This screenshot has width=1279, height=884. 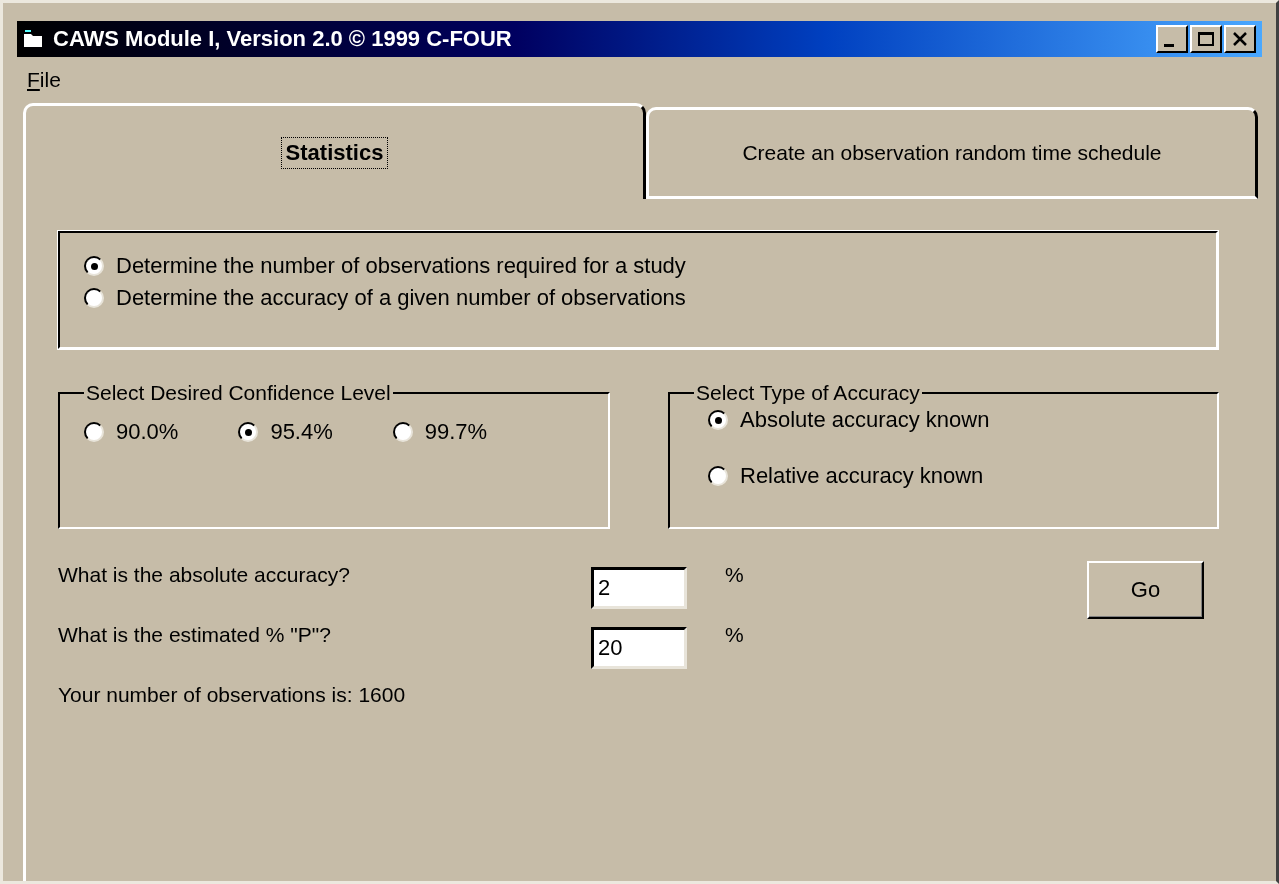 I want to click on radio-option: Determine the number of observations required for a study, so click(x=638, y=266).